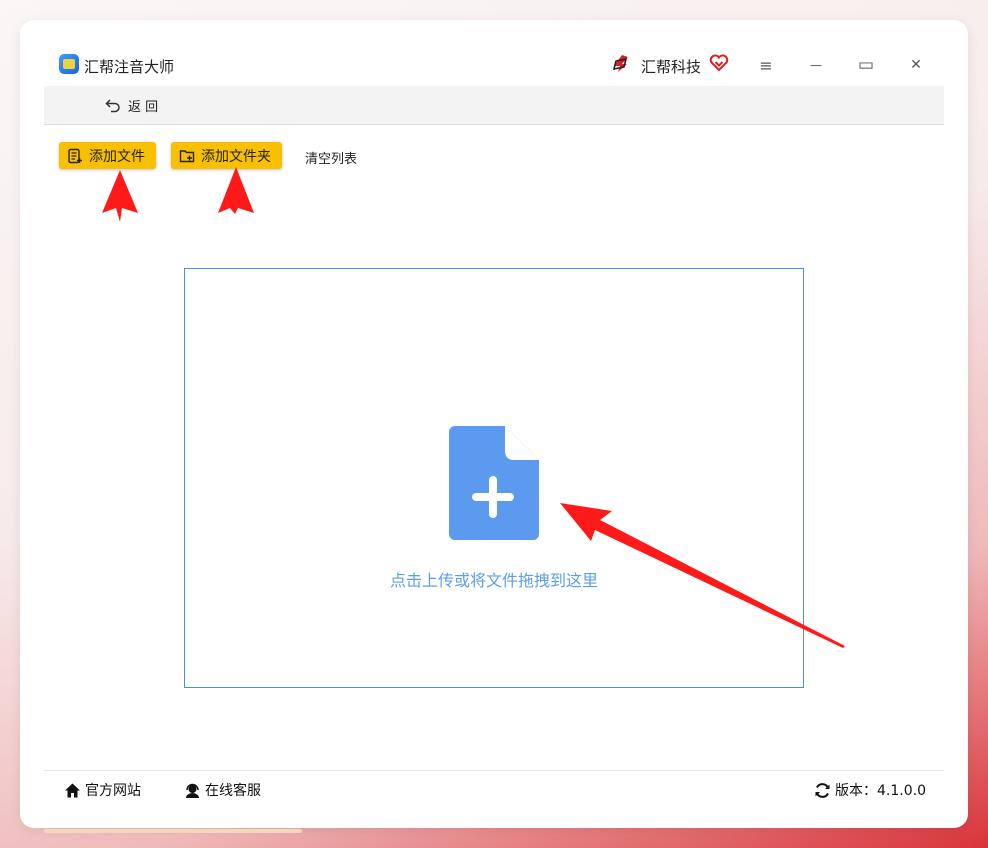 Image resolution: width=988 pixels, height=848 pixels. I want to click on online-support-label: 在线客服, so click(233, 791).